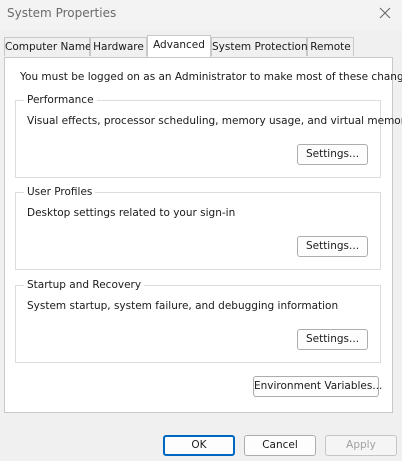 The height and width of the screenshot is (461, 402). Describe the element at coordinates (60, 192) in the screenshot. I see `user-profiles-label: User Profiles` at that location.